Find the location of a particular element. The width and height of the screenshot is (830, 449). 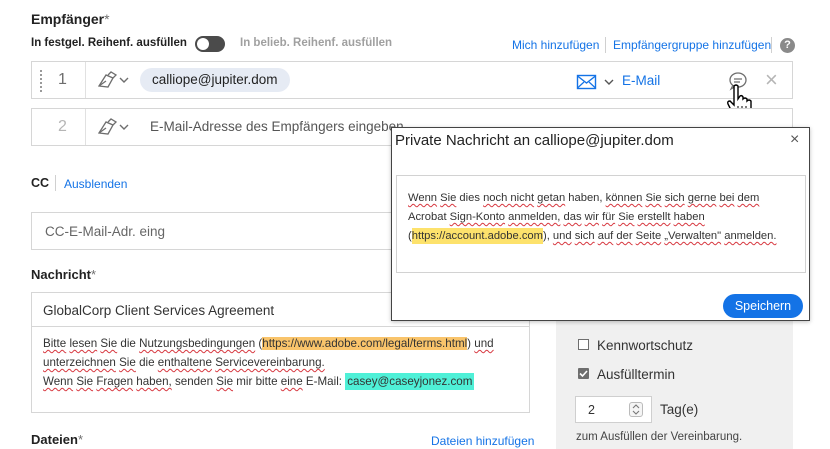

recipient-email-input: E-Mail-Adresse des Empfängers eingeben is located at coordinates (277, 126).